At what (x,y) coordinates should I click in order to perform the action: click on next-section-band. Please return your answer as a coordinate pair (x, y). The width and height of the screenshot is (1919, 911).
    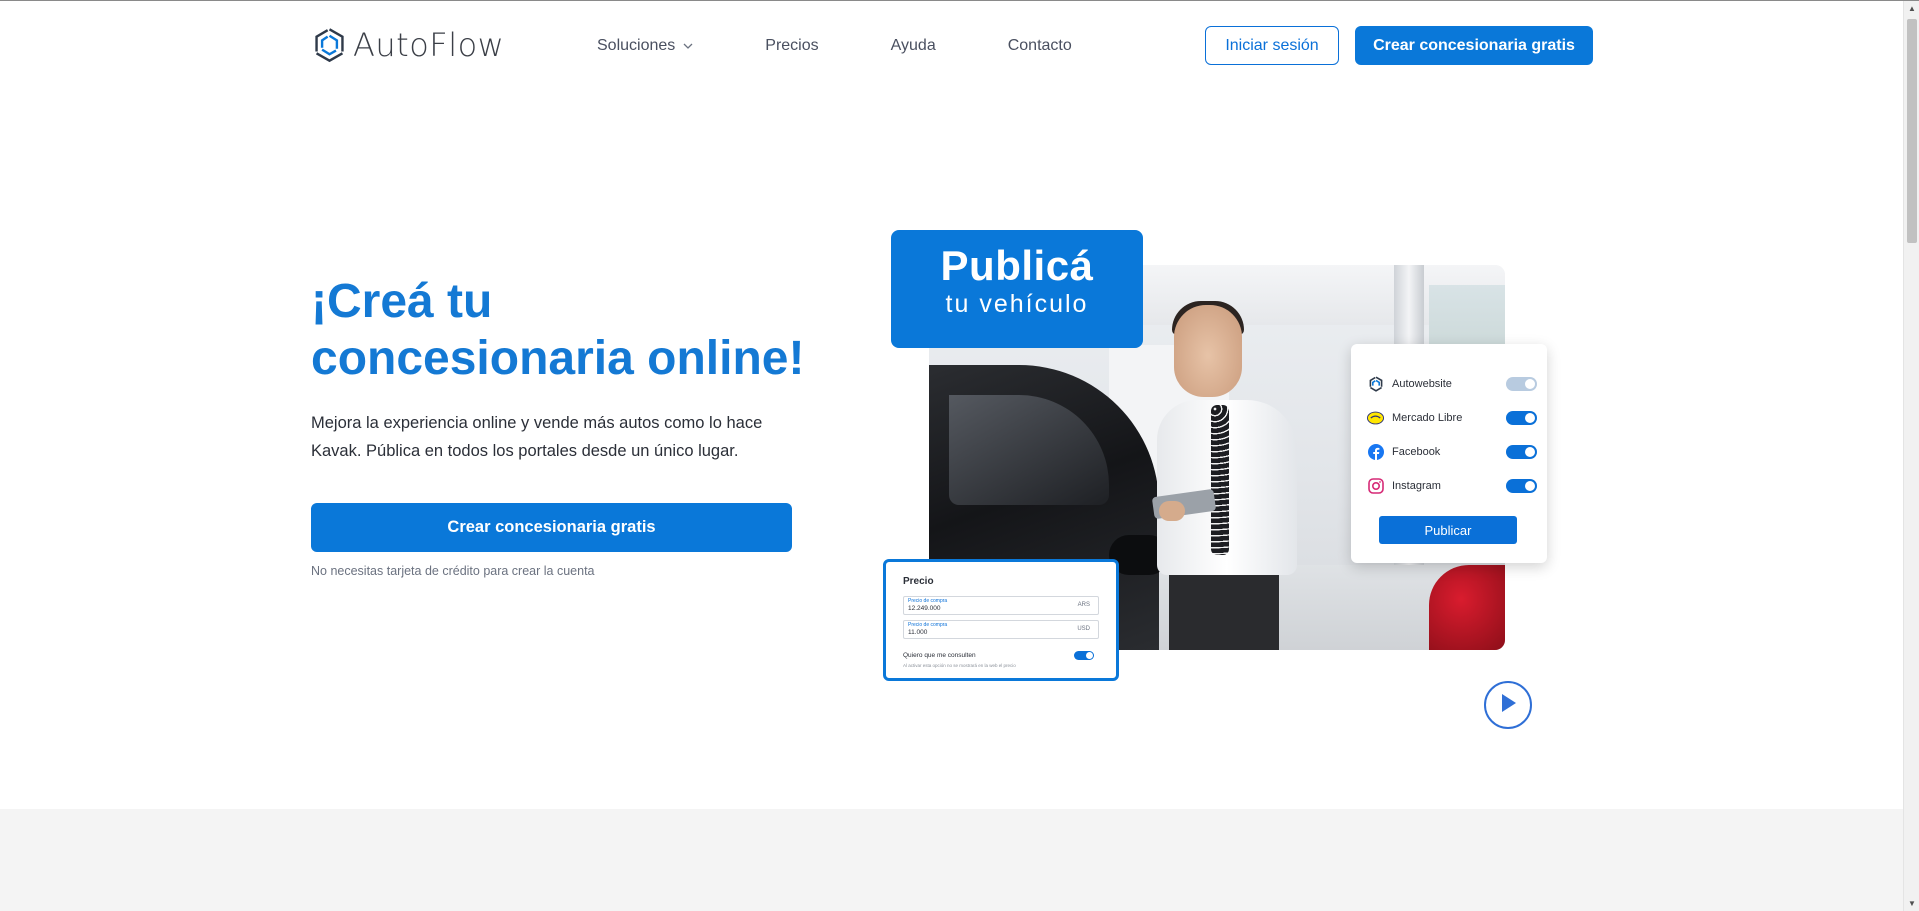
    Looking at the image, I should click on (951, 860).